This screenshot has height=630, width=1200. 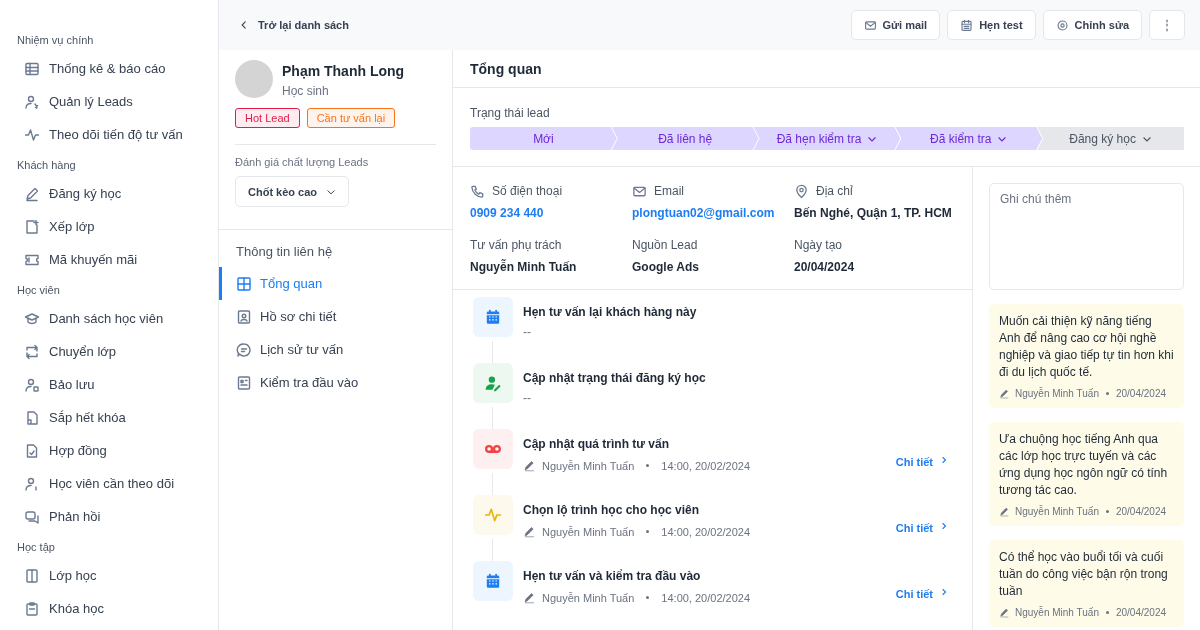 I want to click on tag: Hot Lead, so click(x=267, y=118).